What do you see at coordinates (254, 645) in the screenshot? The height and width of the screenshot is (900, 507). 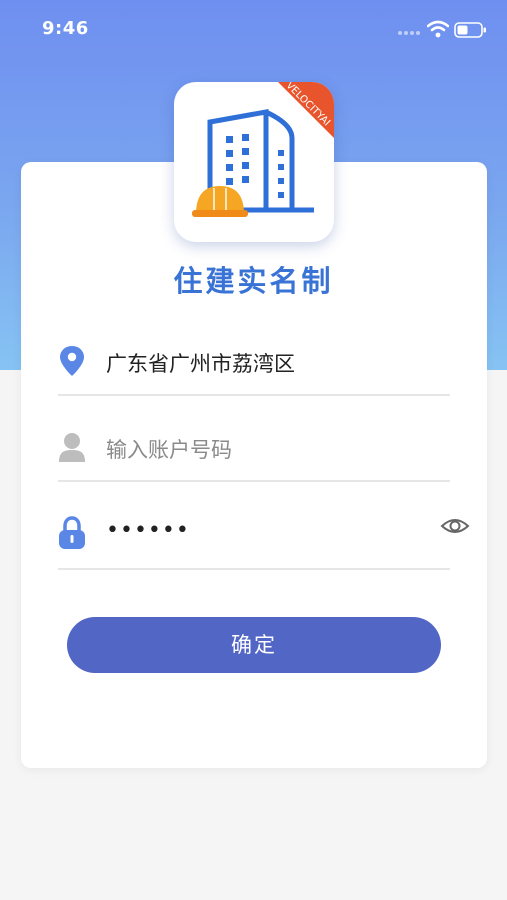 I see `confirm-button: 确定` at bounding box center [254, 645].